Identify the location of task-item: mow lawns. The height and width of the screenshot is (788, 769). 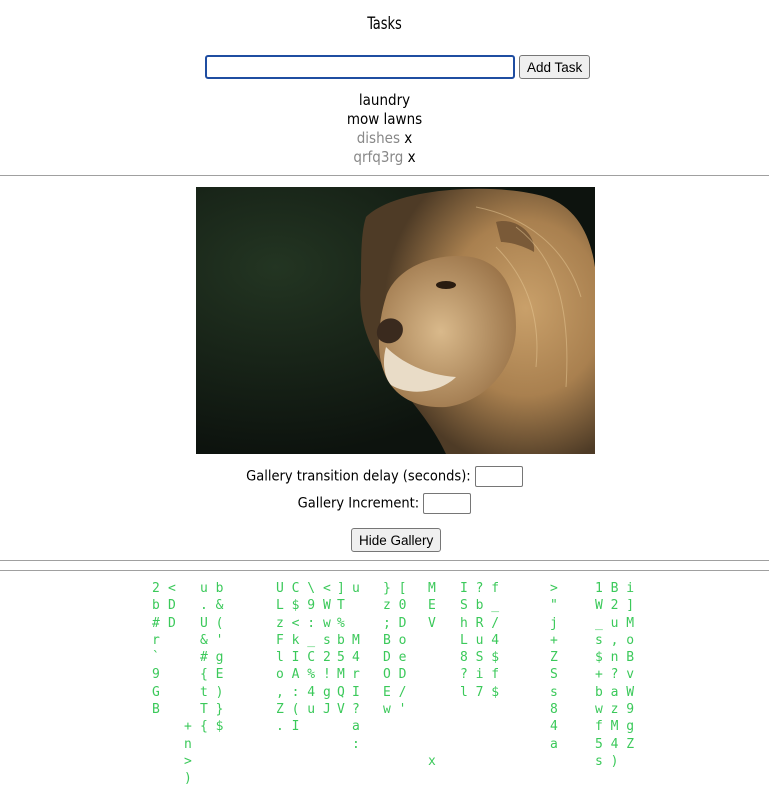
(384, 119).